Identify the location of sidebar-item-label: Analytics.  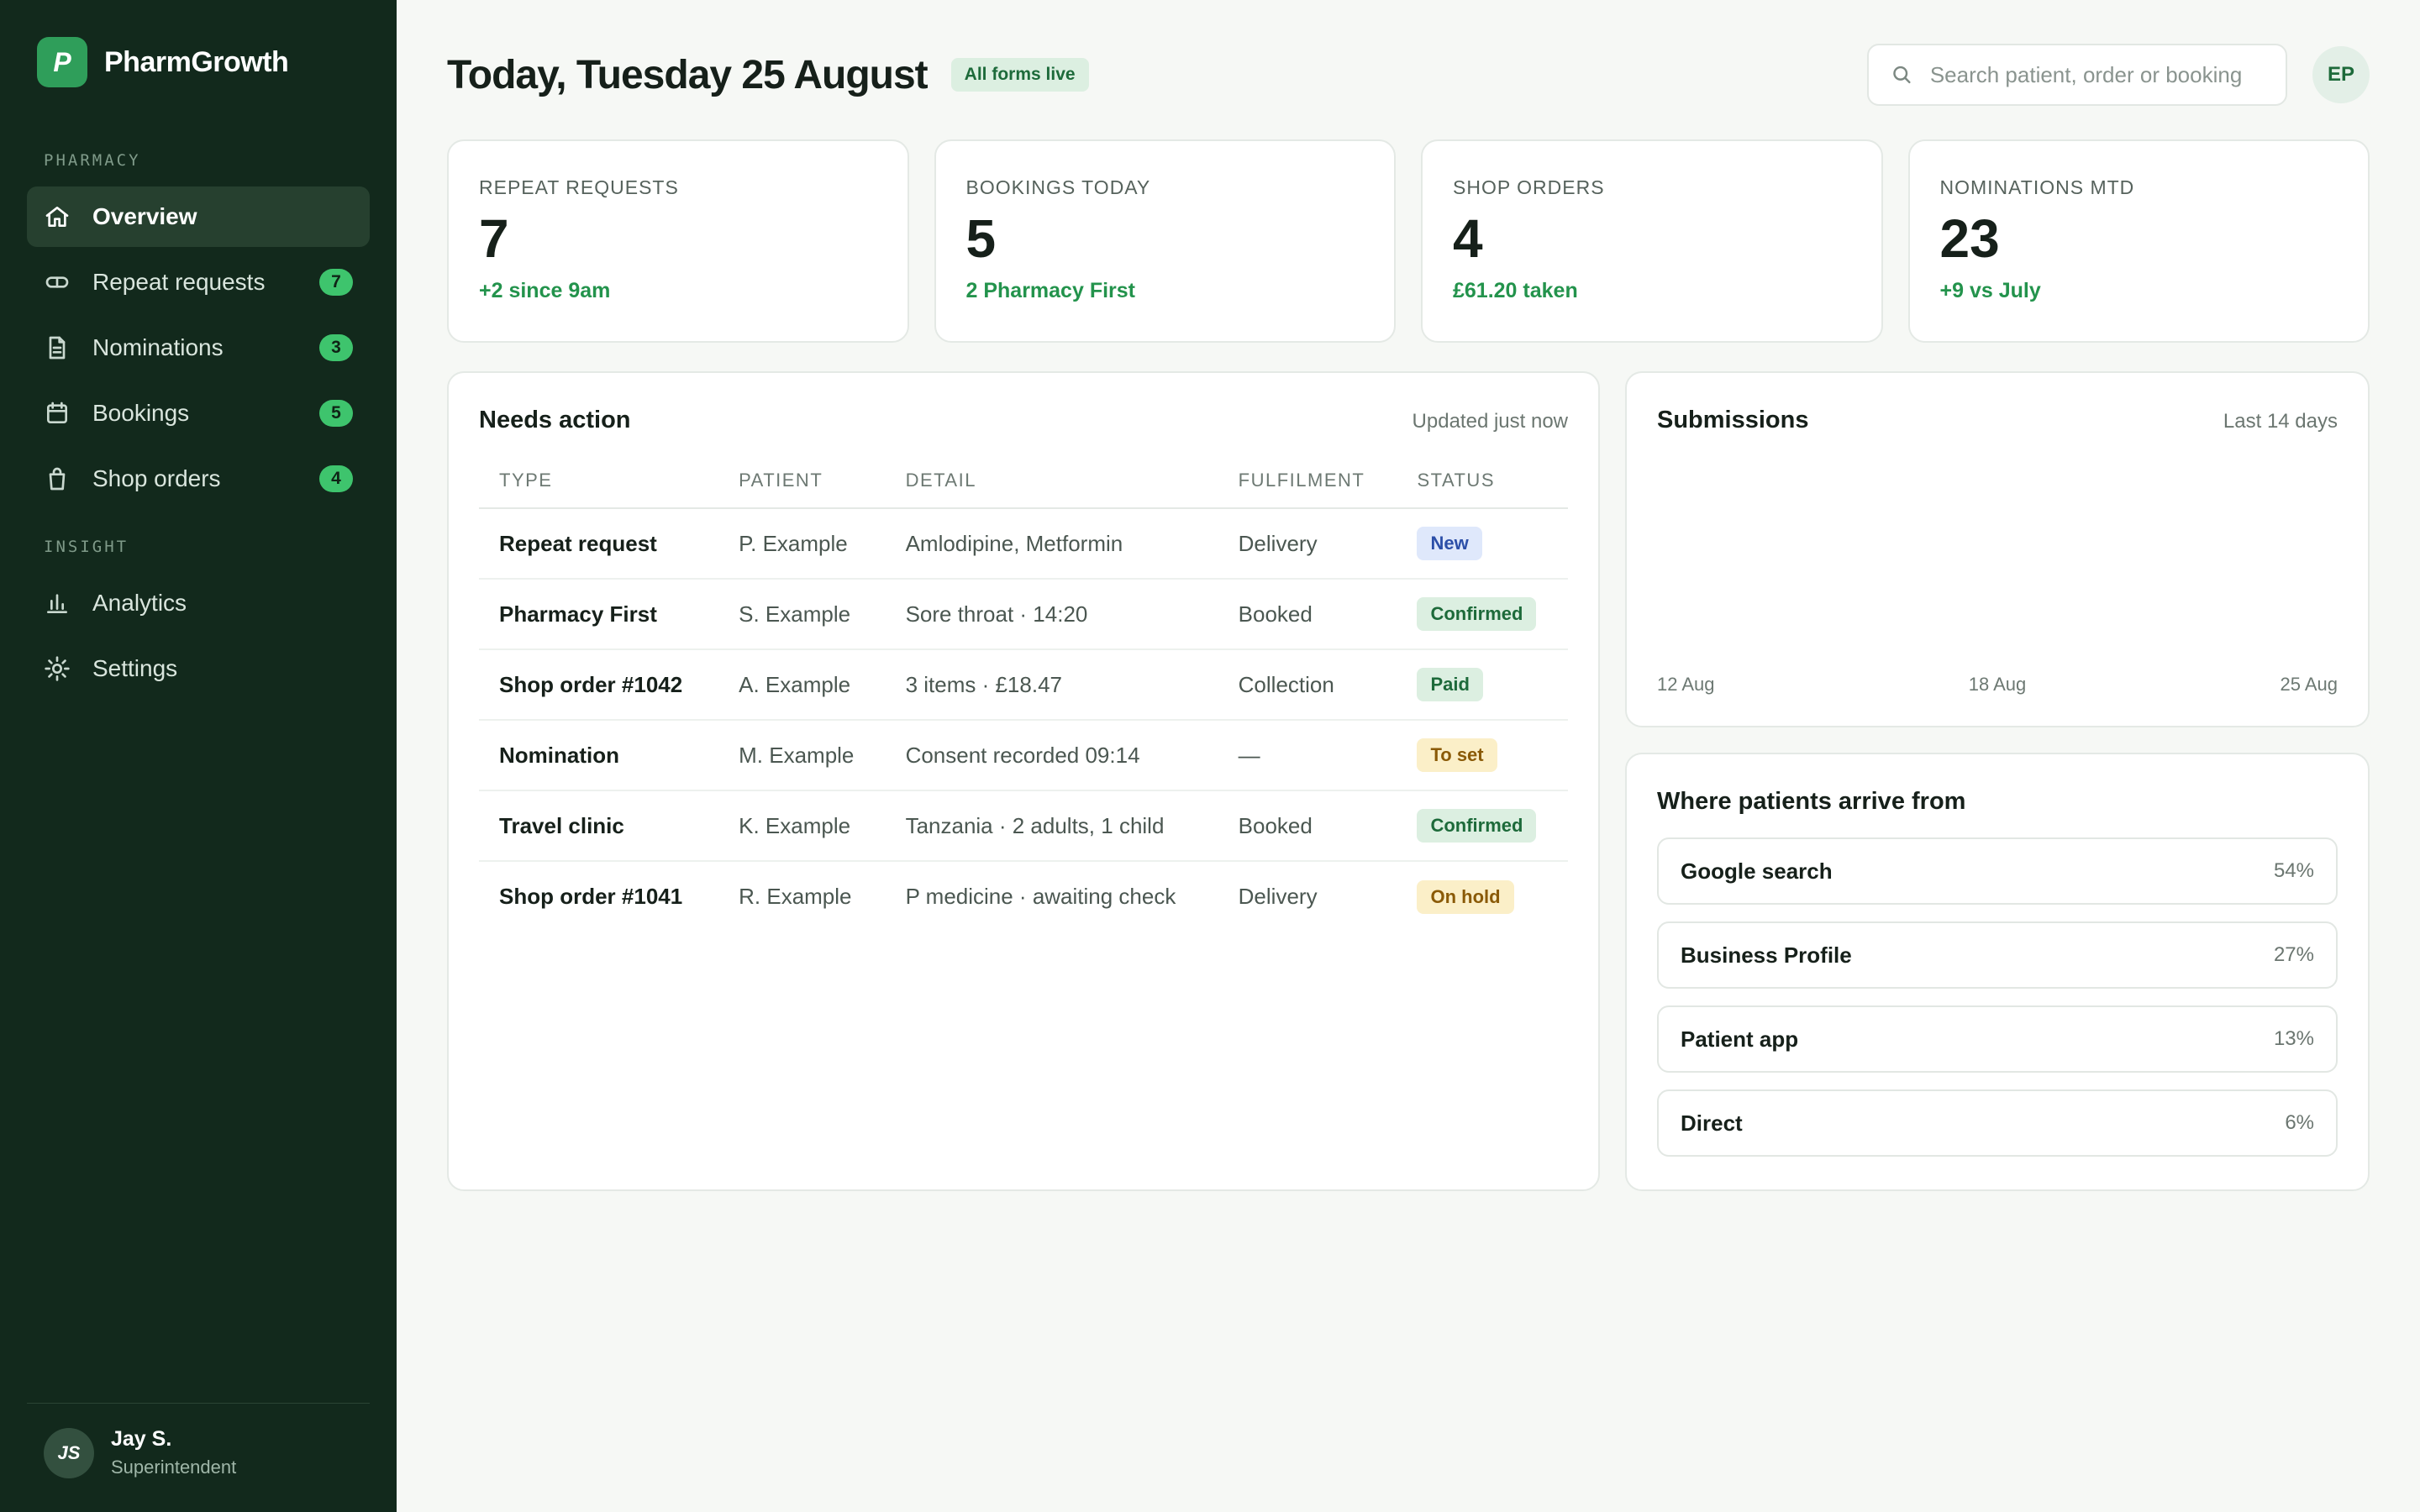
(139, 603).